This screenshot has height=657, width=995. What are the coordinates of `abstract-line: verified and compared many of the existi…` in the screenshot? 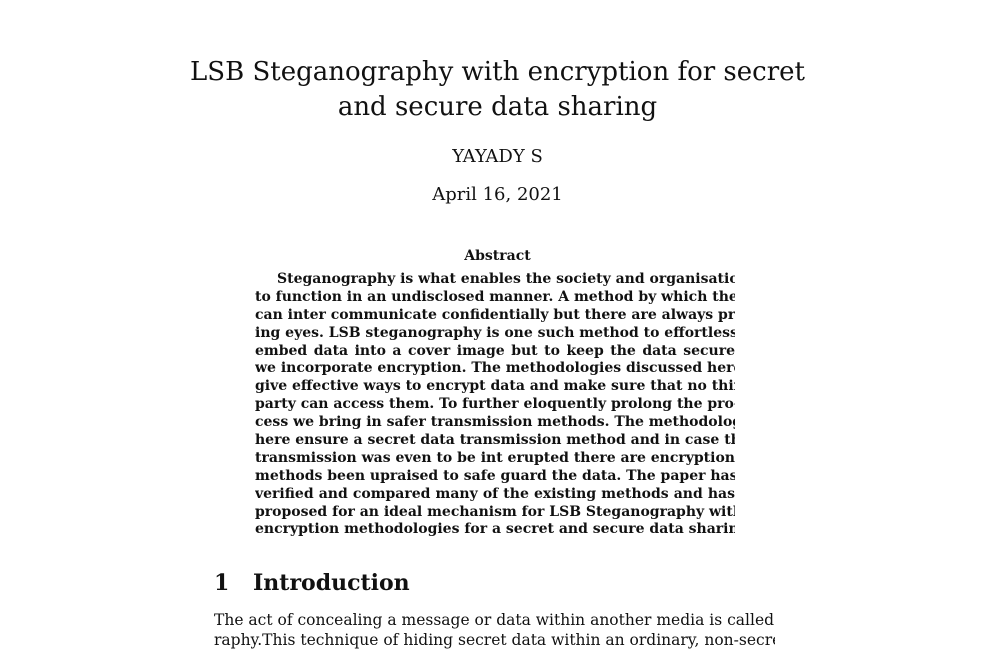 It's located at (495, 493).